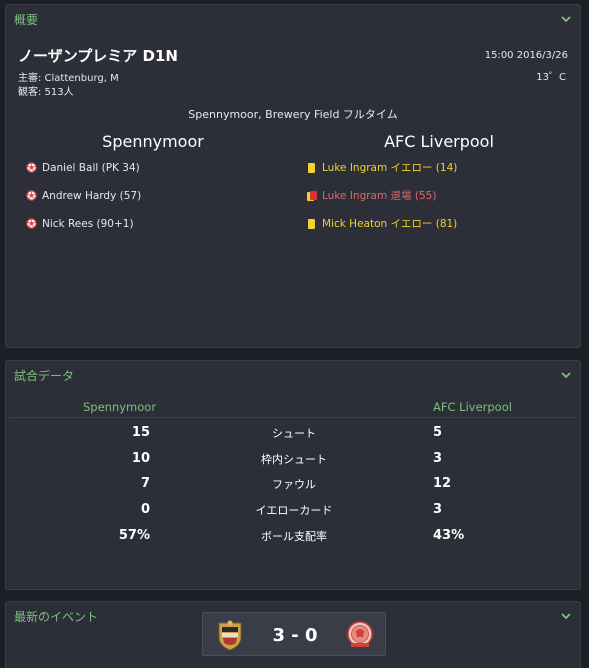 The image size is (589, 668). Describe the element at coordinates (230, 635) in the screenshot. I see `spennymoor-crest-icon` at that location.